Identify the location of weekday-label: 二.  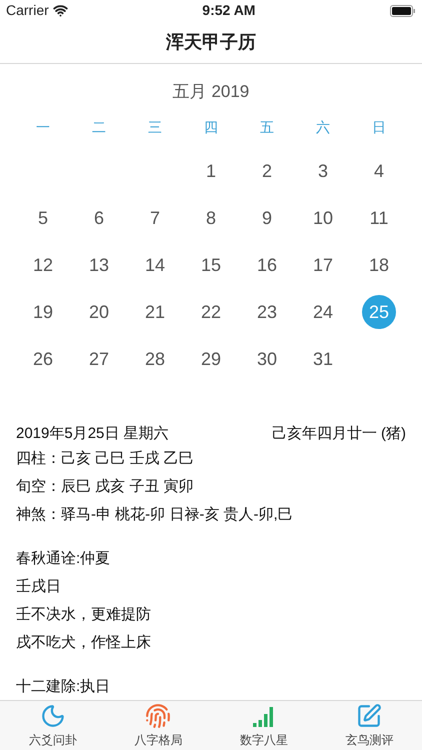
(99, 127).